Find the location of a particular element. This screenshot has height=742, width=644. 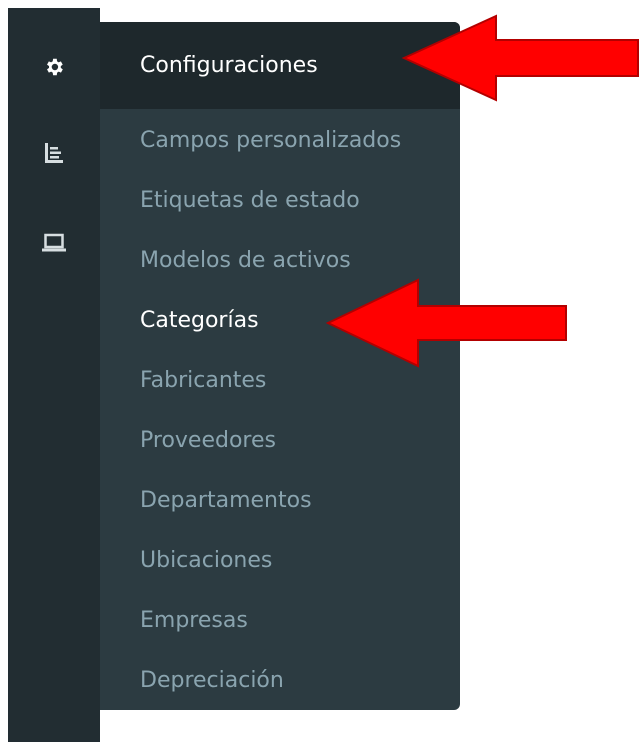

sidebar-item-settings is located at coordinates (54, 67).